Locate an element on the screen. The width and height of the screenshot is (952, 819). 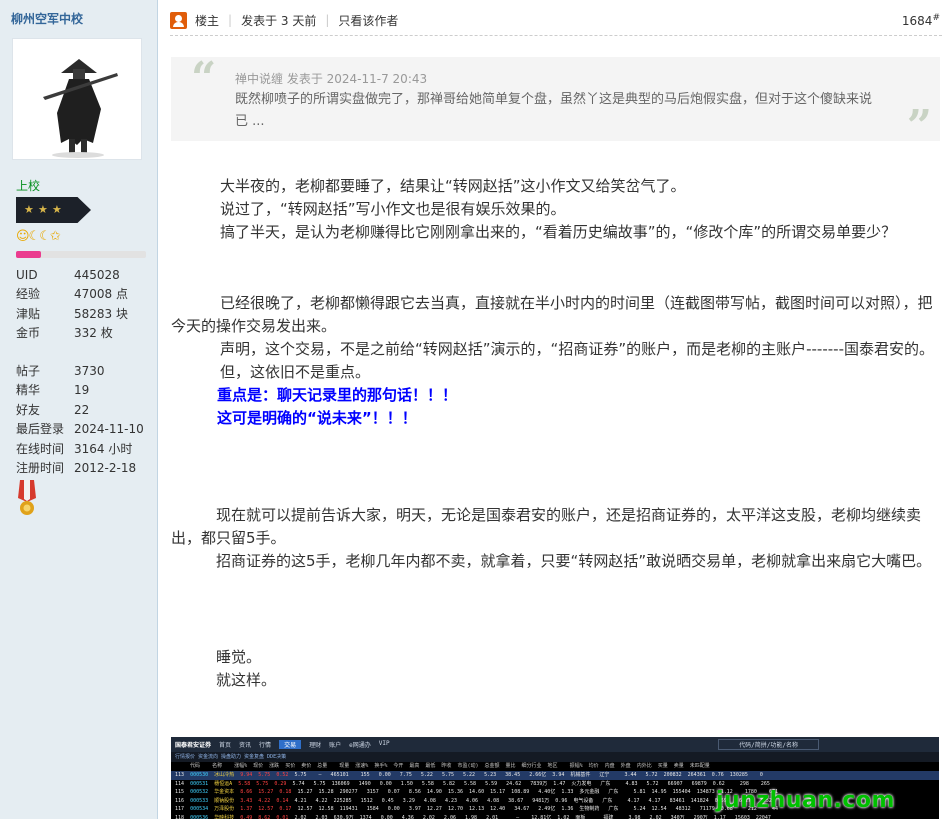
emphasis-line: 这可是明确的“说未来”！！！ is located at coordinates (317, 418).